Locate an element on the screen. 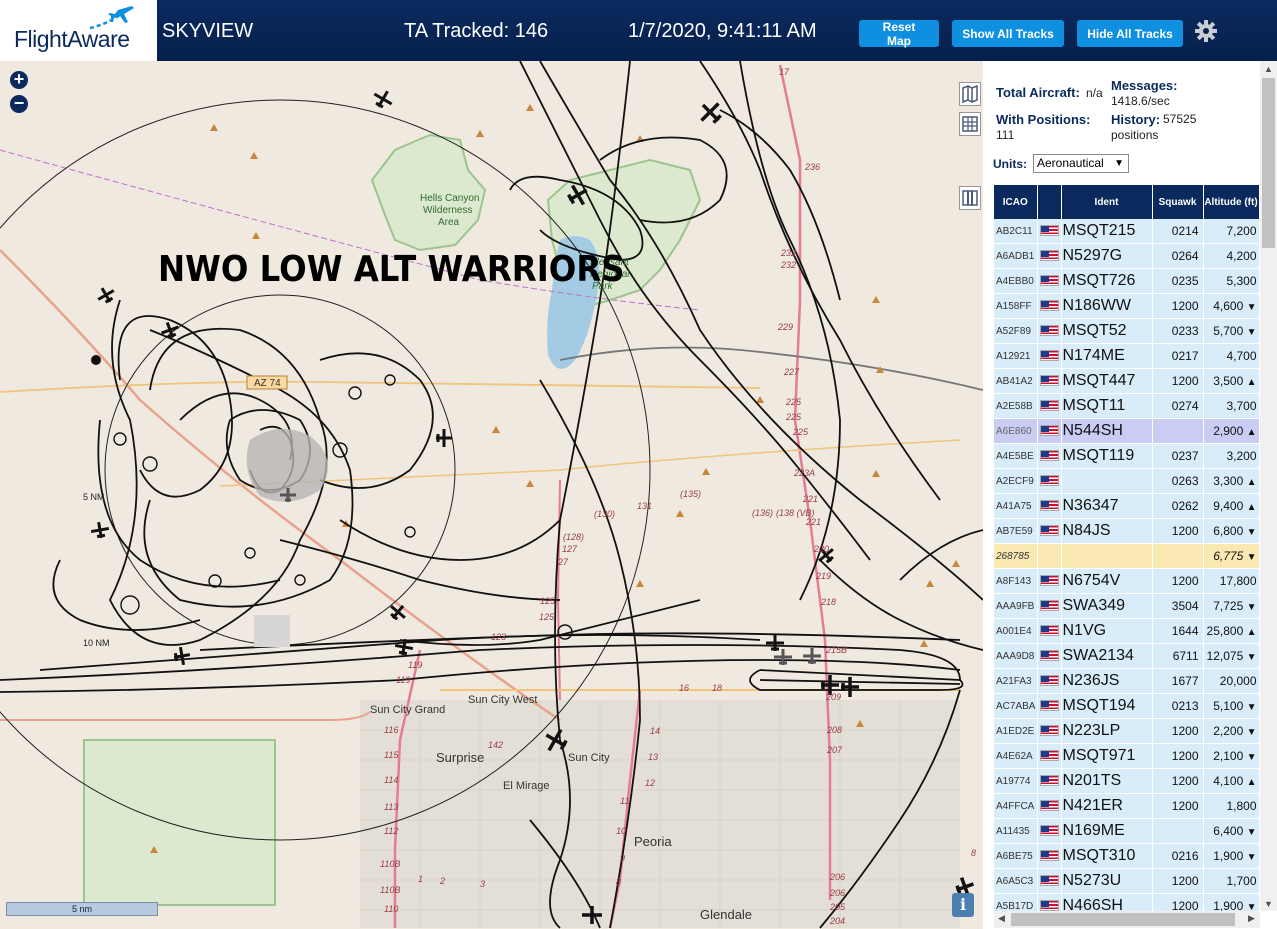 The image size is (1277, 929). cell-ident: N84JS is located at coordinates (1107, 531).